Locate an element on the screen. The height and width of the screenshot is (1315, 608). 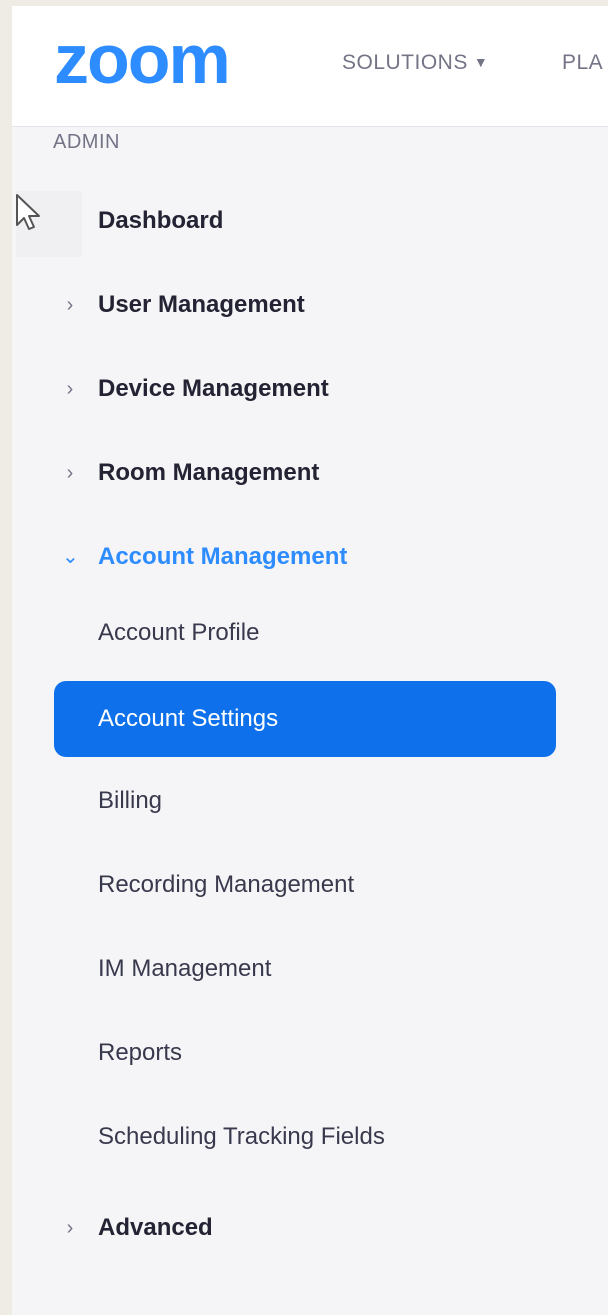
sidebar-item-account-profile: Account Profile is located at coordinates (178, 633).